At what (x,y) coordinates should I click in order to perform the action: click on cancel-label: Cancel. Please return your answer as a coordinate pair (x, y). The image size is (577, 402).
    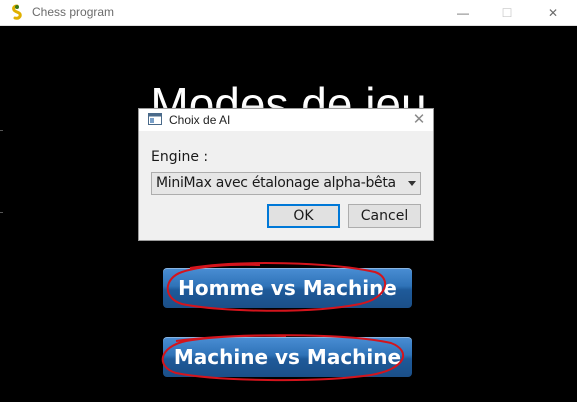
    Looking at the image, I should click on (384, 216).